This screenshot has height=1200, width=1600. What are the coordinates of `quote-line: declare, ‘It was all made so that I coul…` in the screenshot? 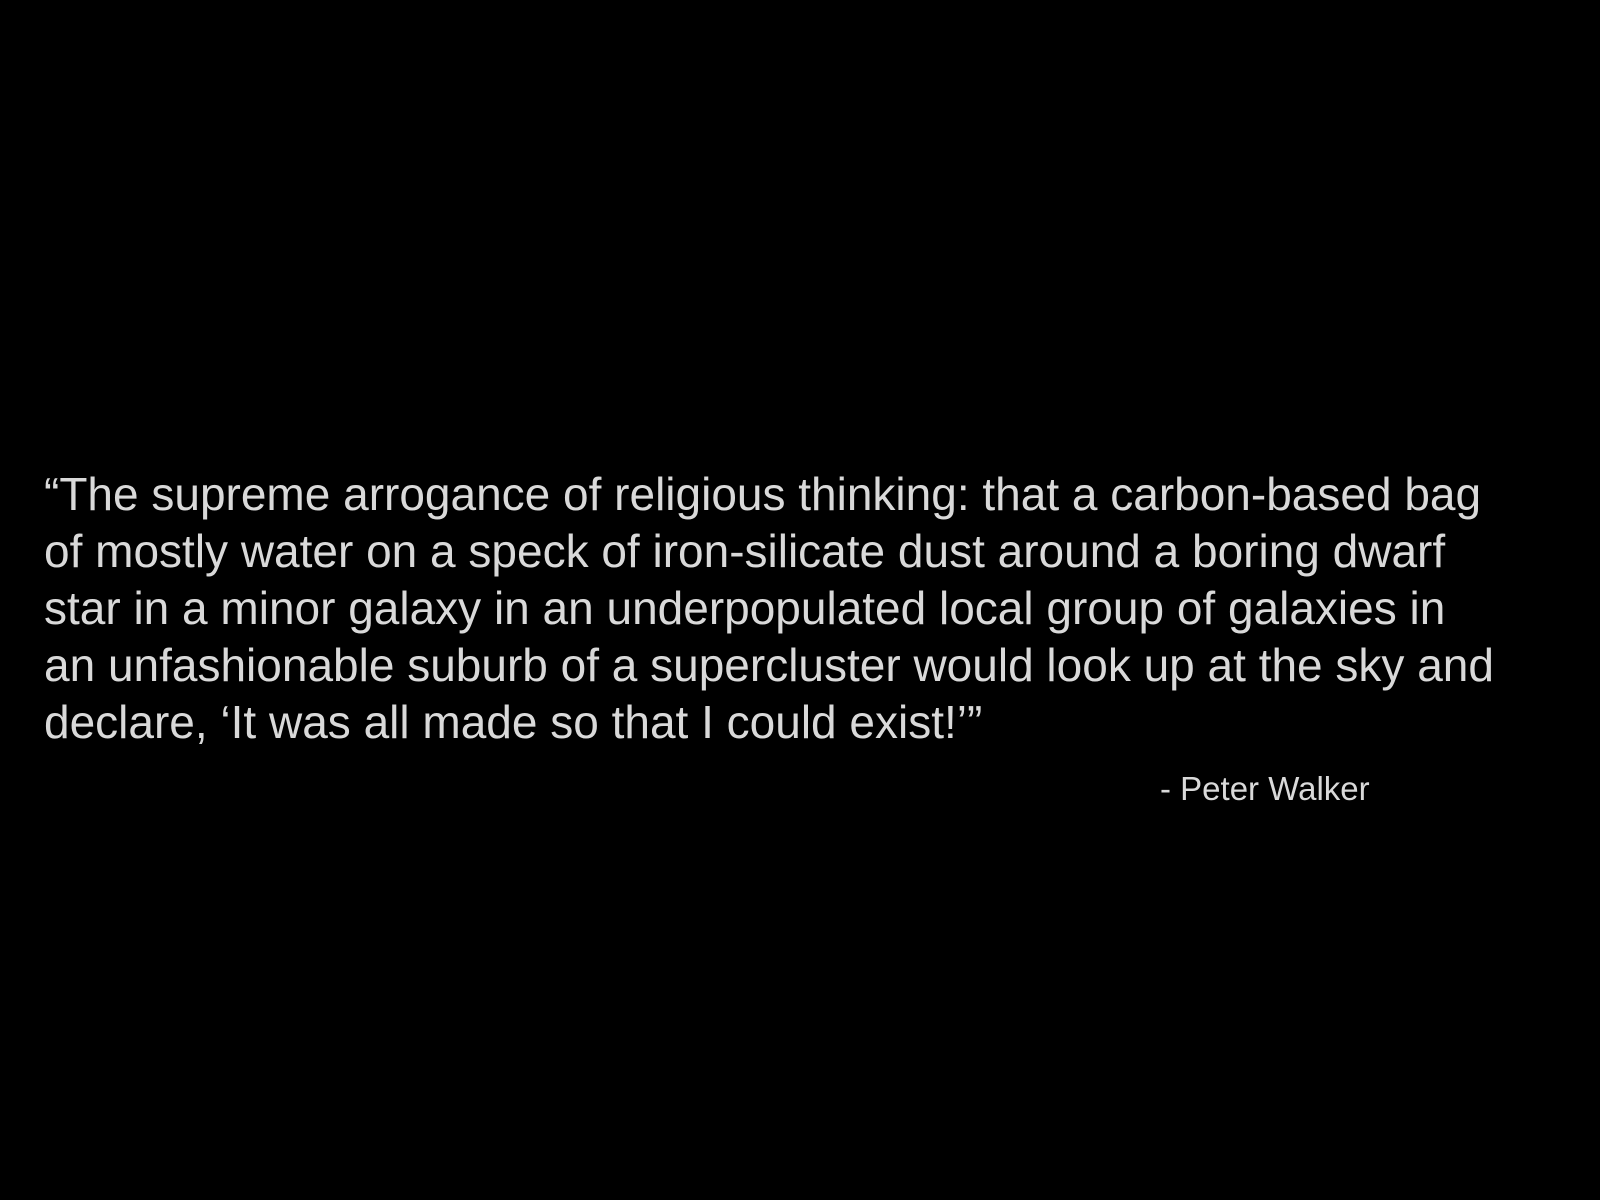 It's located at (513, 722).